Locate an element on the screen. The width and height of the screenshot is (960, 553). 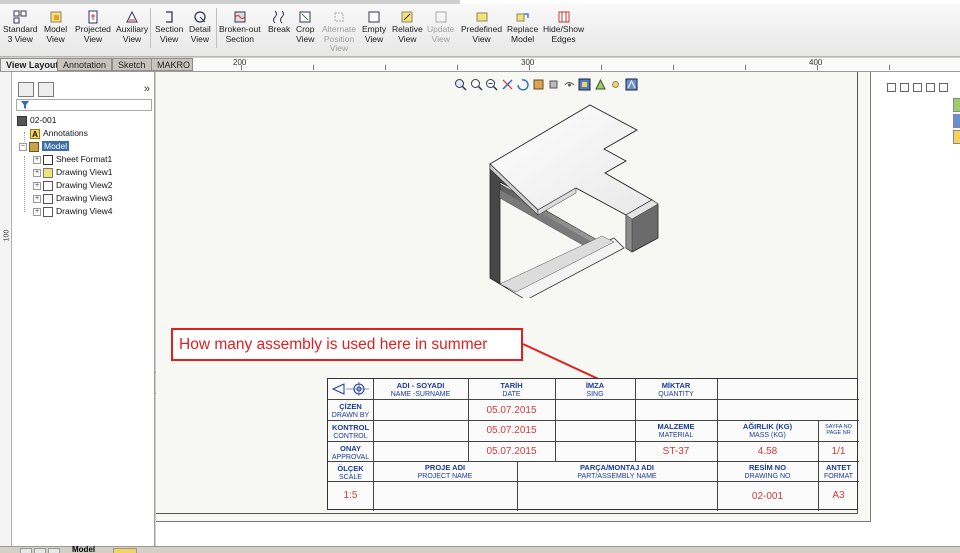
display-style-icon is located at coordinates (553, 84).